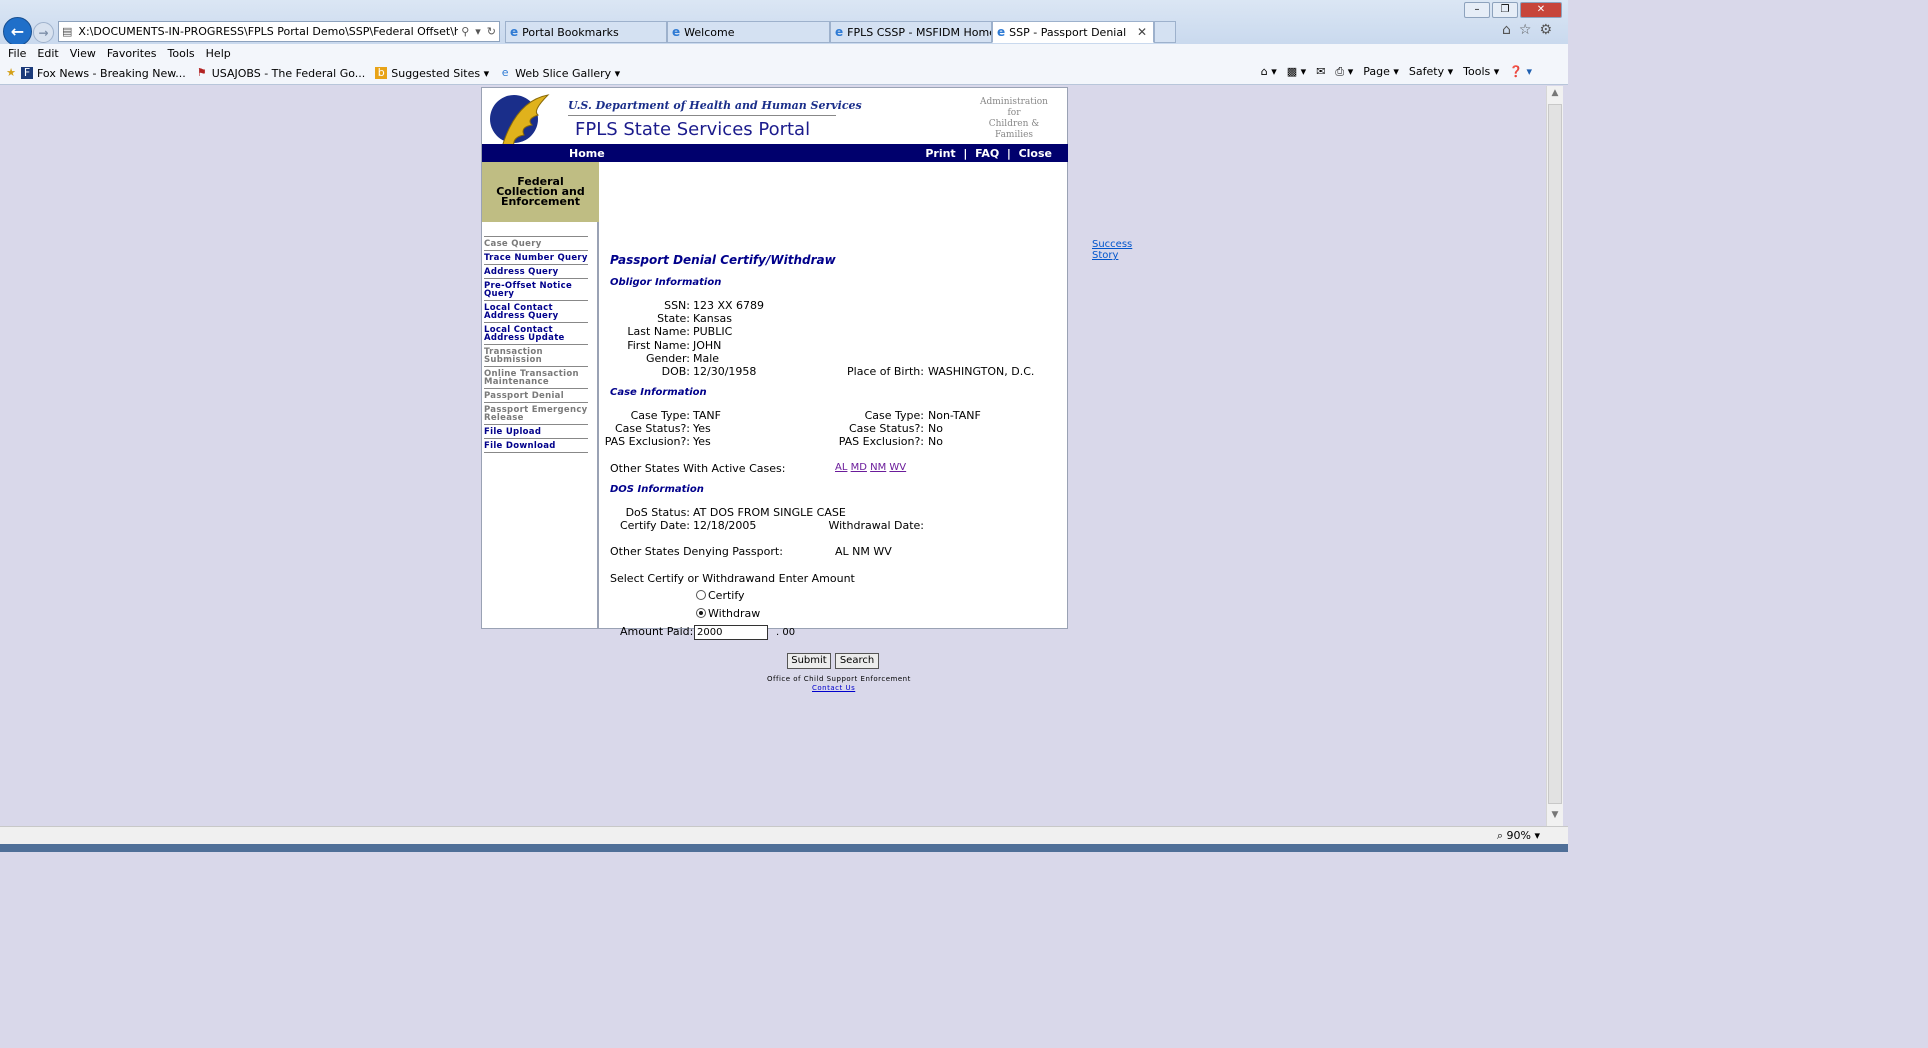 Image resolution: width=1928 pixels, height=1048 pixels. What do you see at coordinates (536, 413) in the screenshot?
I see `sidebar-item-passport-emergency-release: Passport Emergency Release` at bounding box center [536, 413].